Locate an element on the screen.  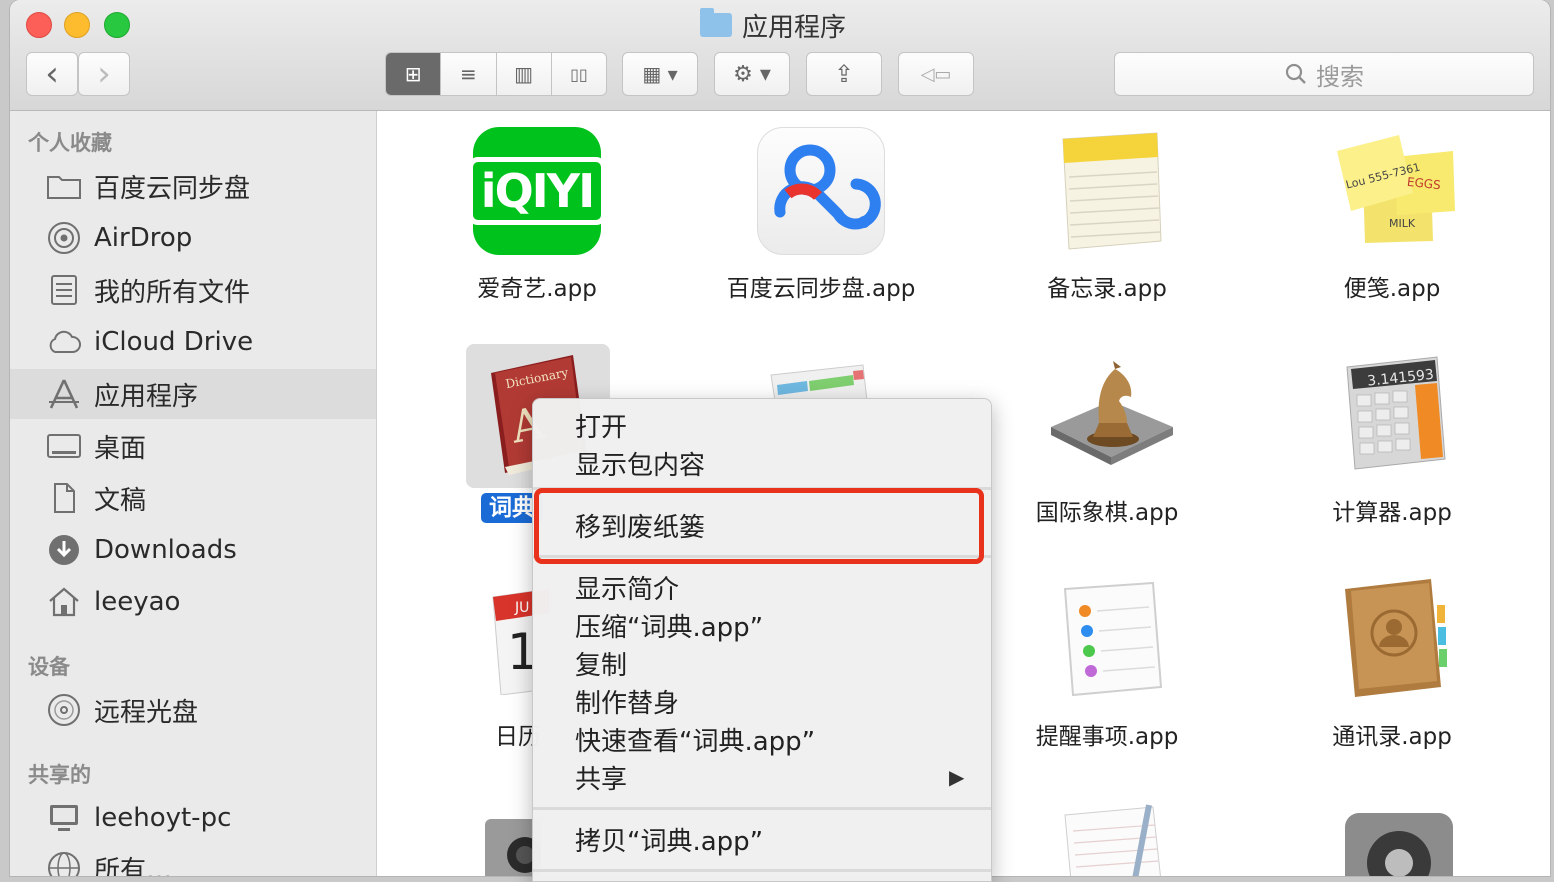
arrange-icon: ▦ ▾ is located at coordinates (660, 74).